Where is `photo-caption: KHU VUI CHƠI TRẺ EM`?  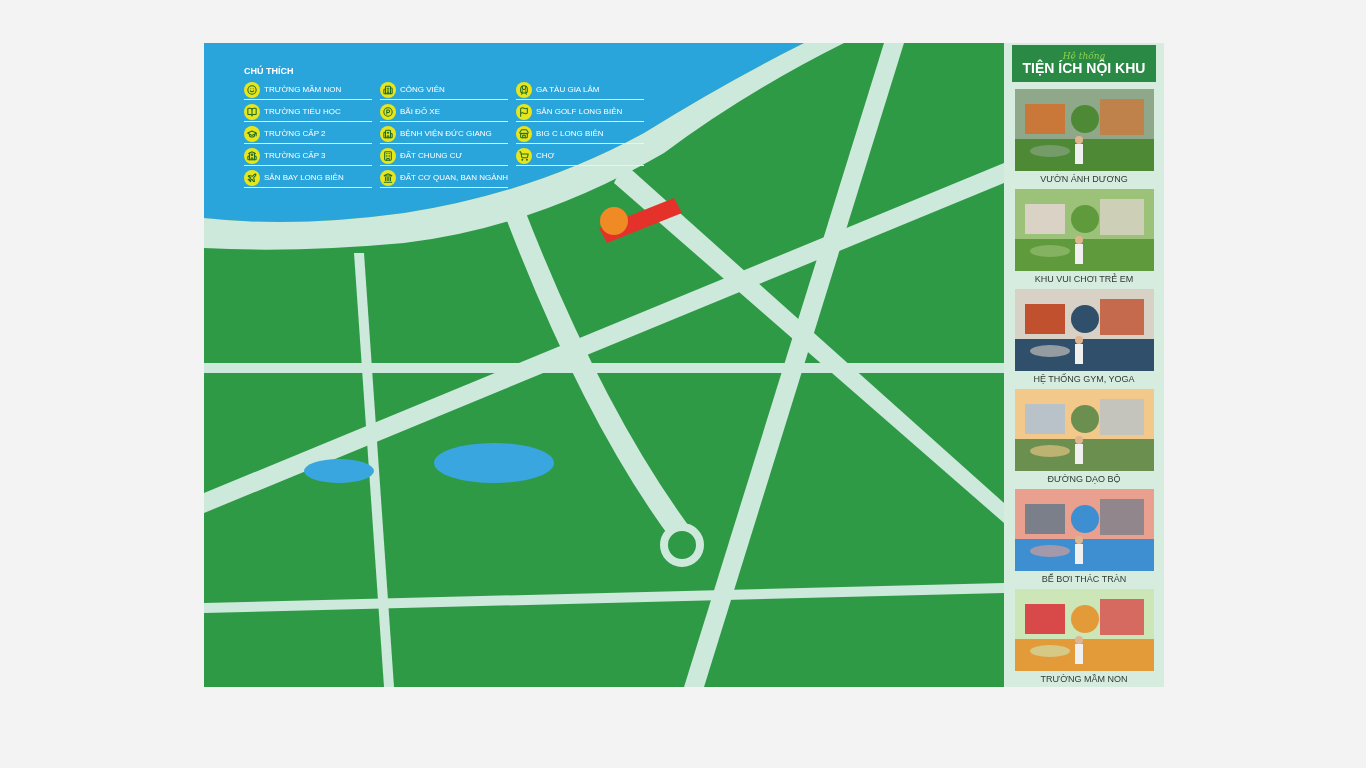 photo-caption: KHU VUI CHƠI TRẺ EM is located at coordinates (1084, 279).